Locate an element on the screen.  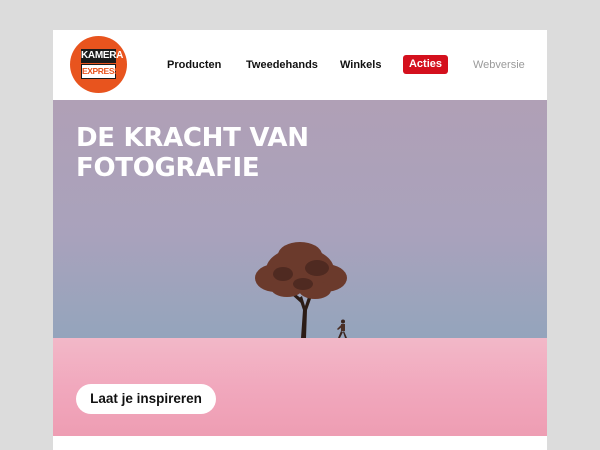
nav-webversie-link: Webversie is located at coordinates (499, 65).